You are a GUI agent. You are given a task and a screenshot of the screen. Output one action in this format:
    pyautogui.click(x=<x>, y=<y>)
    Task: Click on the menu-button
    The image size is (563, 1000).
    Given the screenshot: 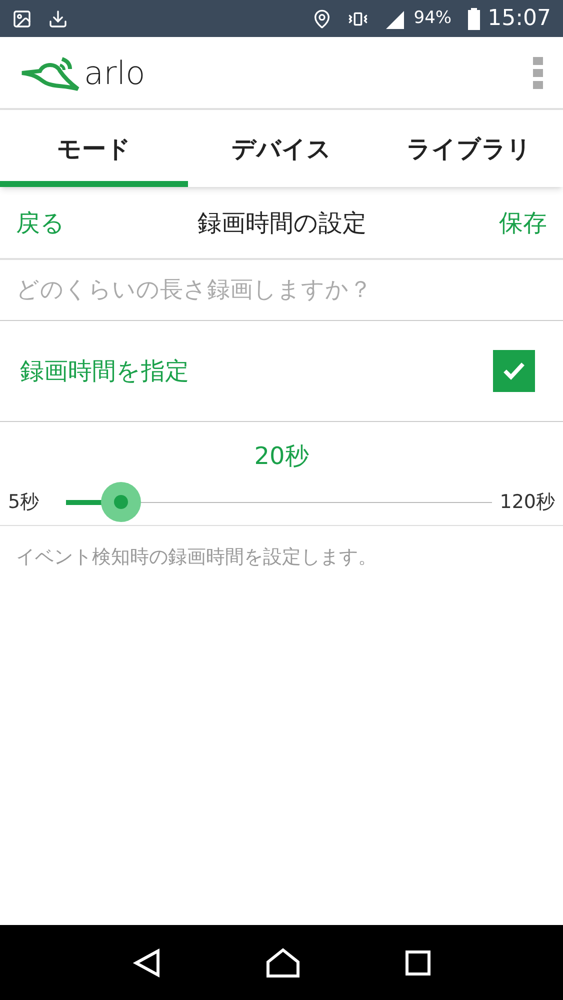 What is the action you would take?
    pyautogui.click(x=538, y=72)
    